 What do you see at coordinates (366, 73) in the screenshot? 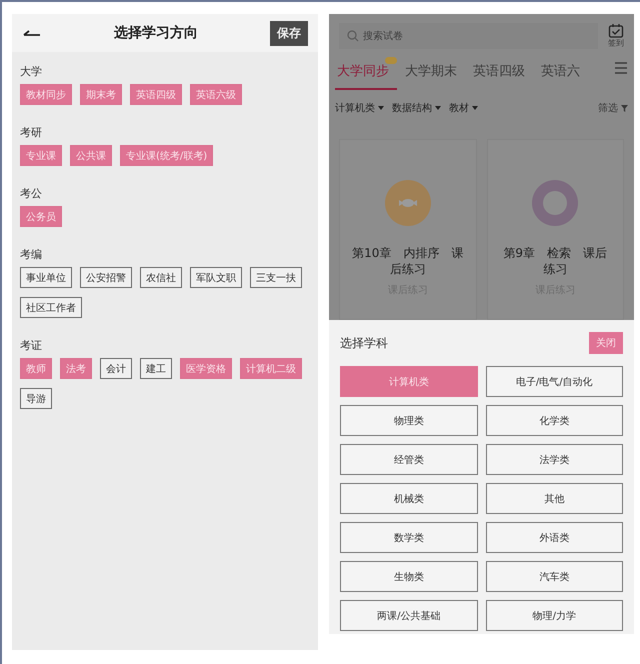
I see `tab: 大学同步` at bounding box center [366, 73].